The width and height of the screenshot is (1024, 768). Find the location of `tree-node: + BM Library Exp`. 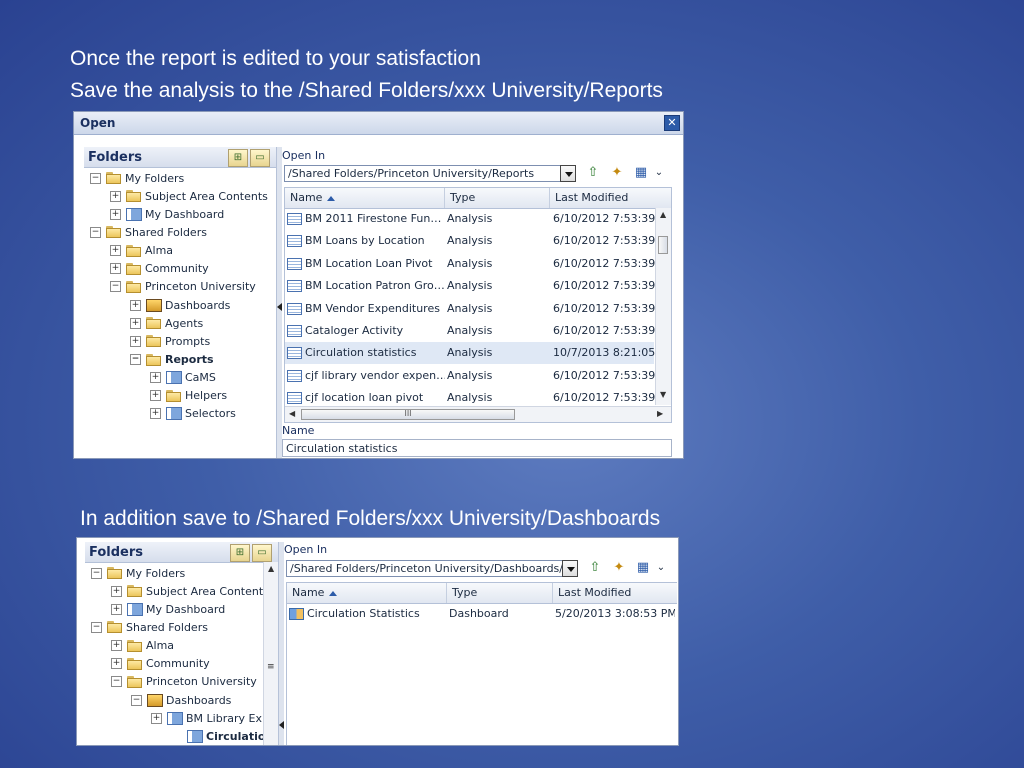

tree-node: + BM Library Exp is located at coordinates (210, 718).